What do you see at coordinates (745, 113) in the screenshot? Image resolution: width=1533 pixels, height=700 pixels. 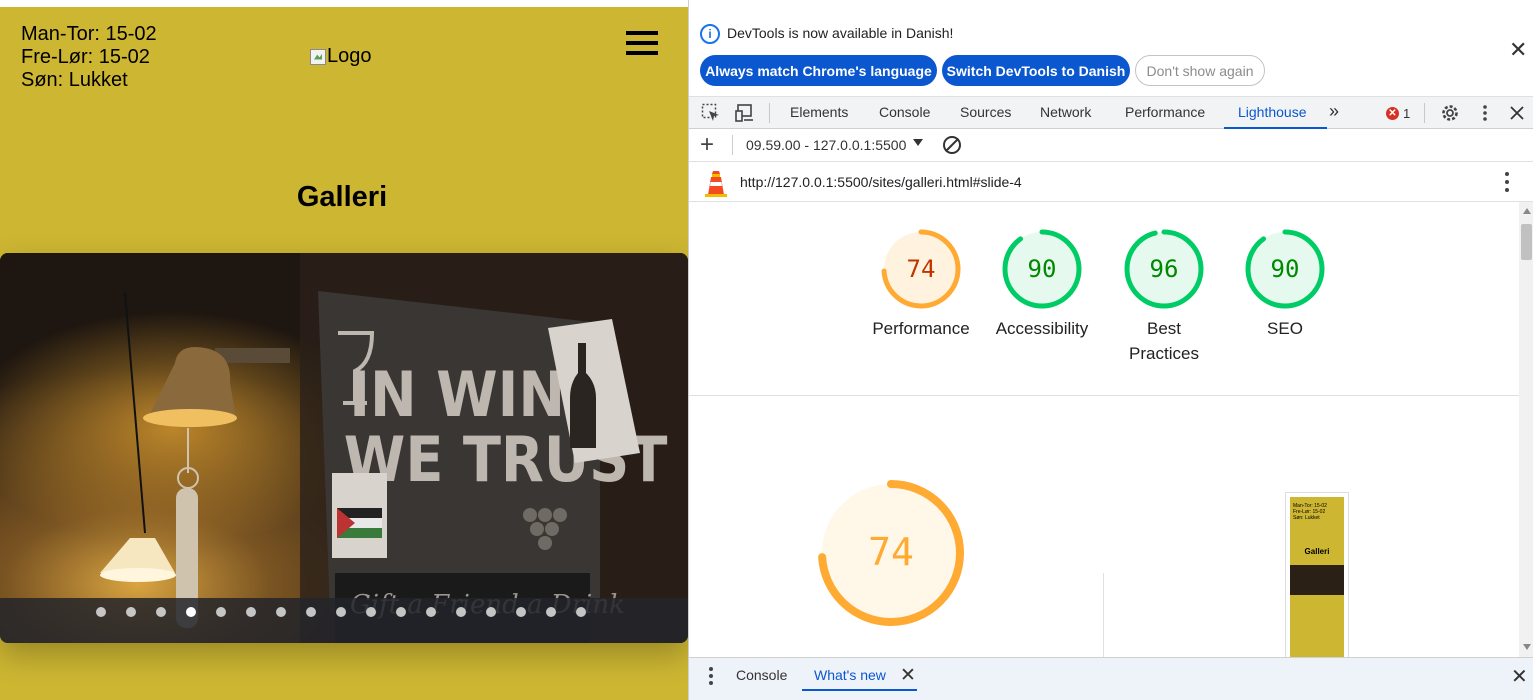 I see `device-toolbar-icon` at bounding box center [745, 113].